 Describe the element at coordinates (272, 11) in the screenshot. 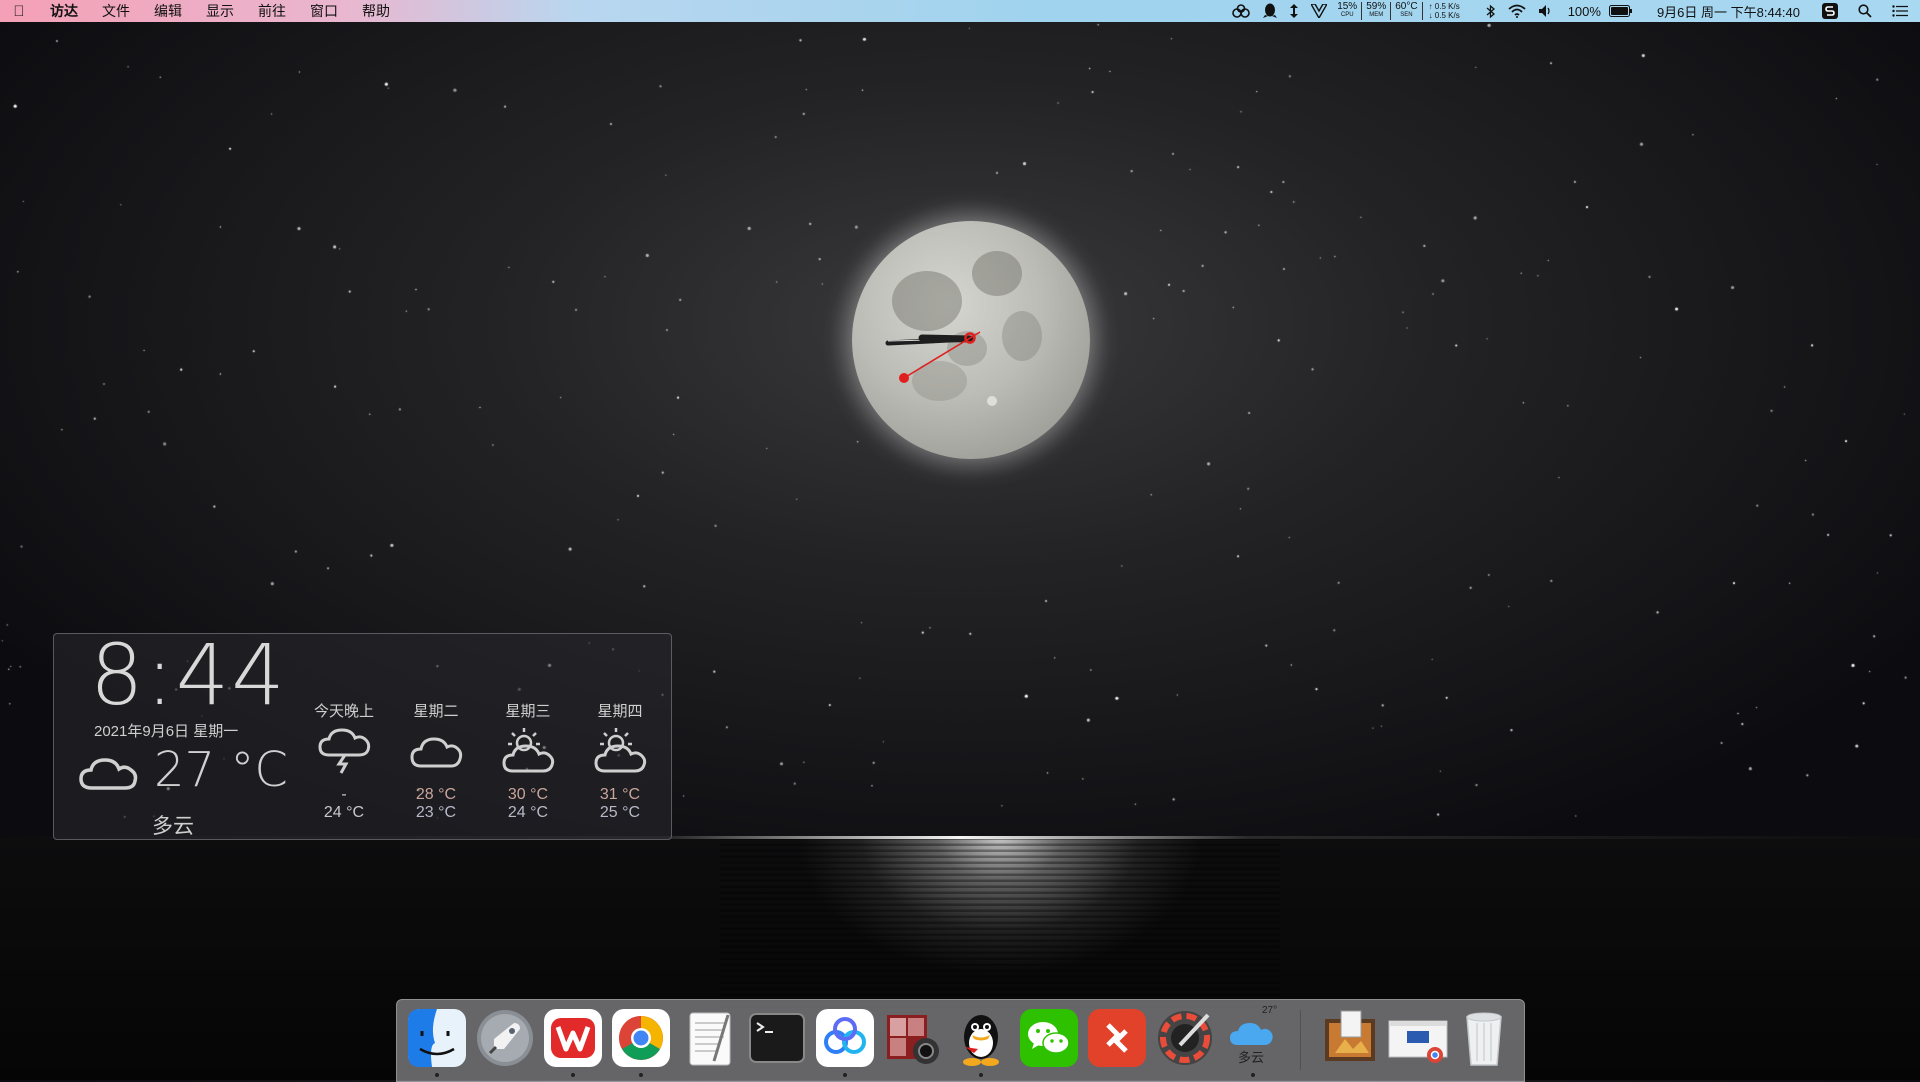

I see `menu-go: 前往` at that location.